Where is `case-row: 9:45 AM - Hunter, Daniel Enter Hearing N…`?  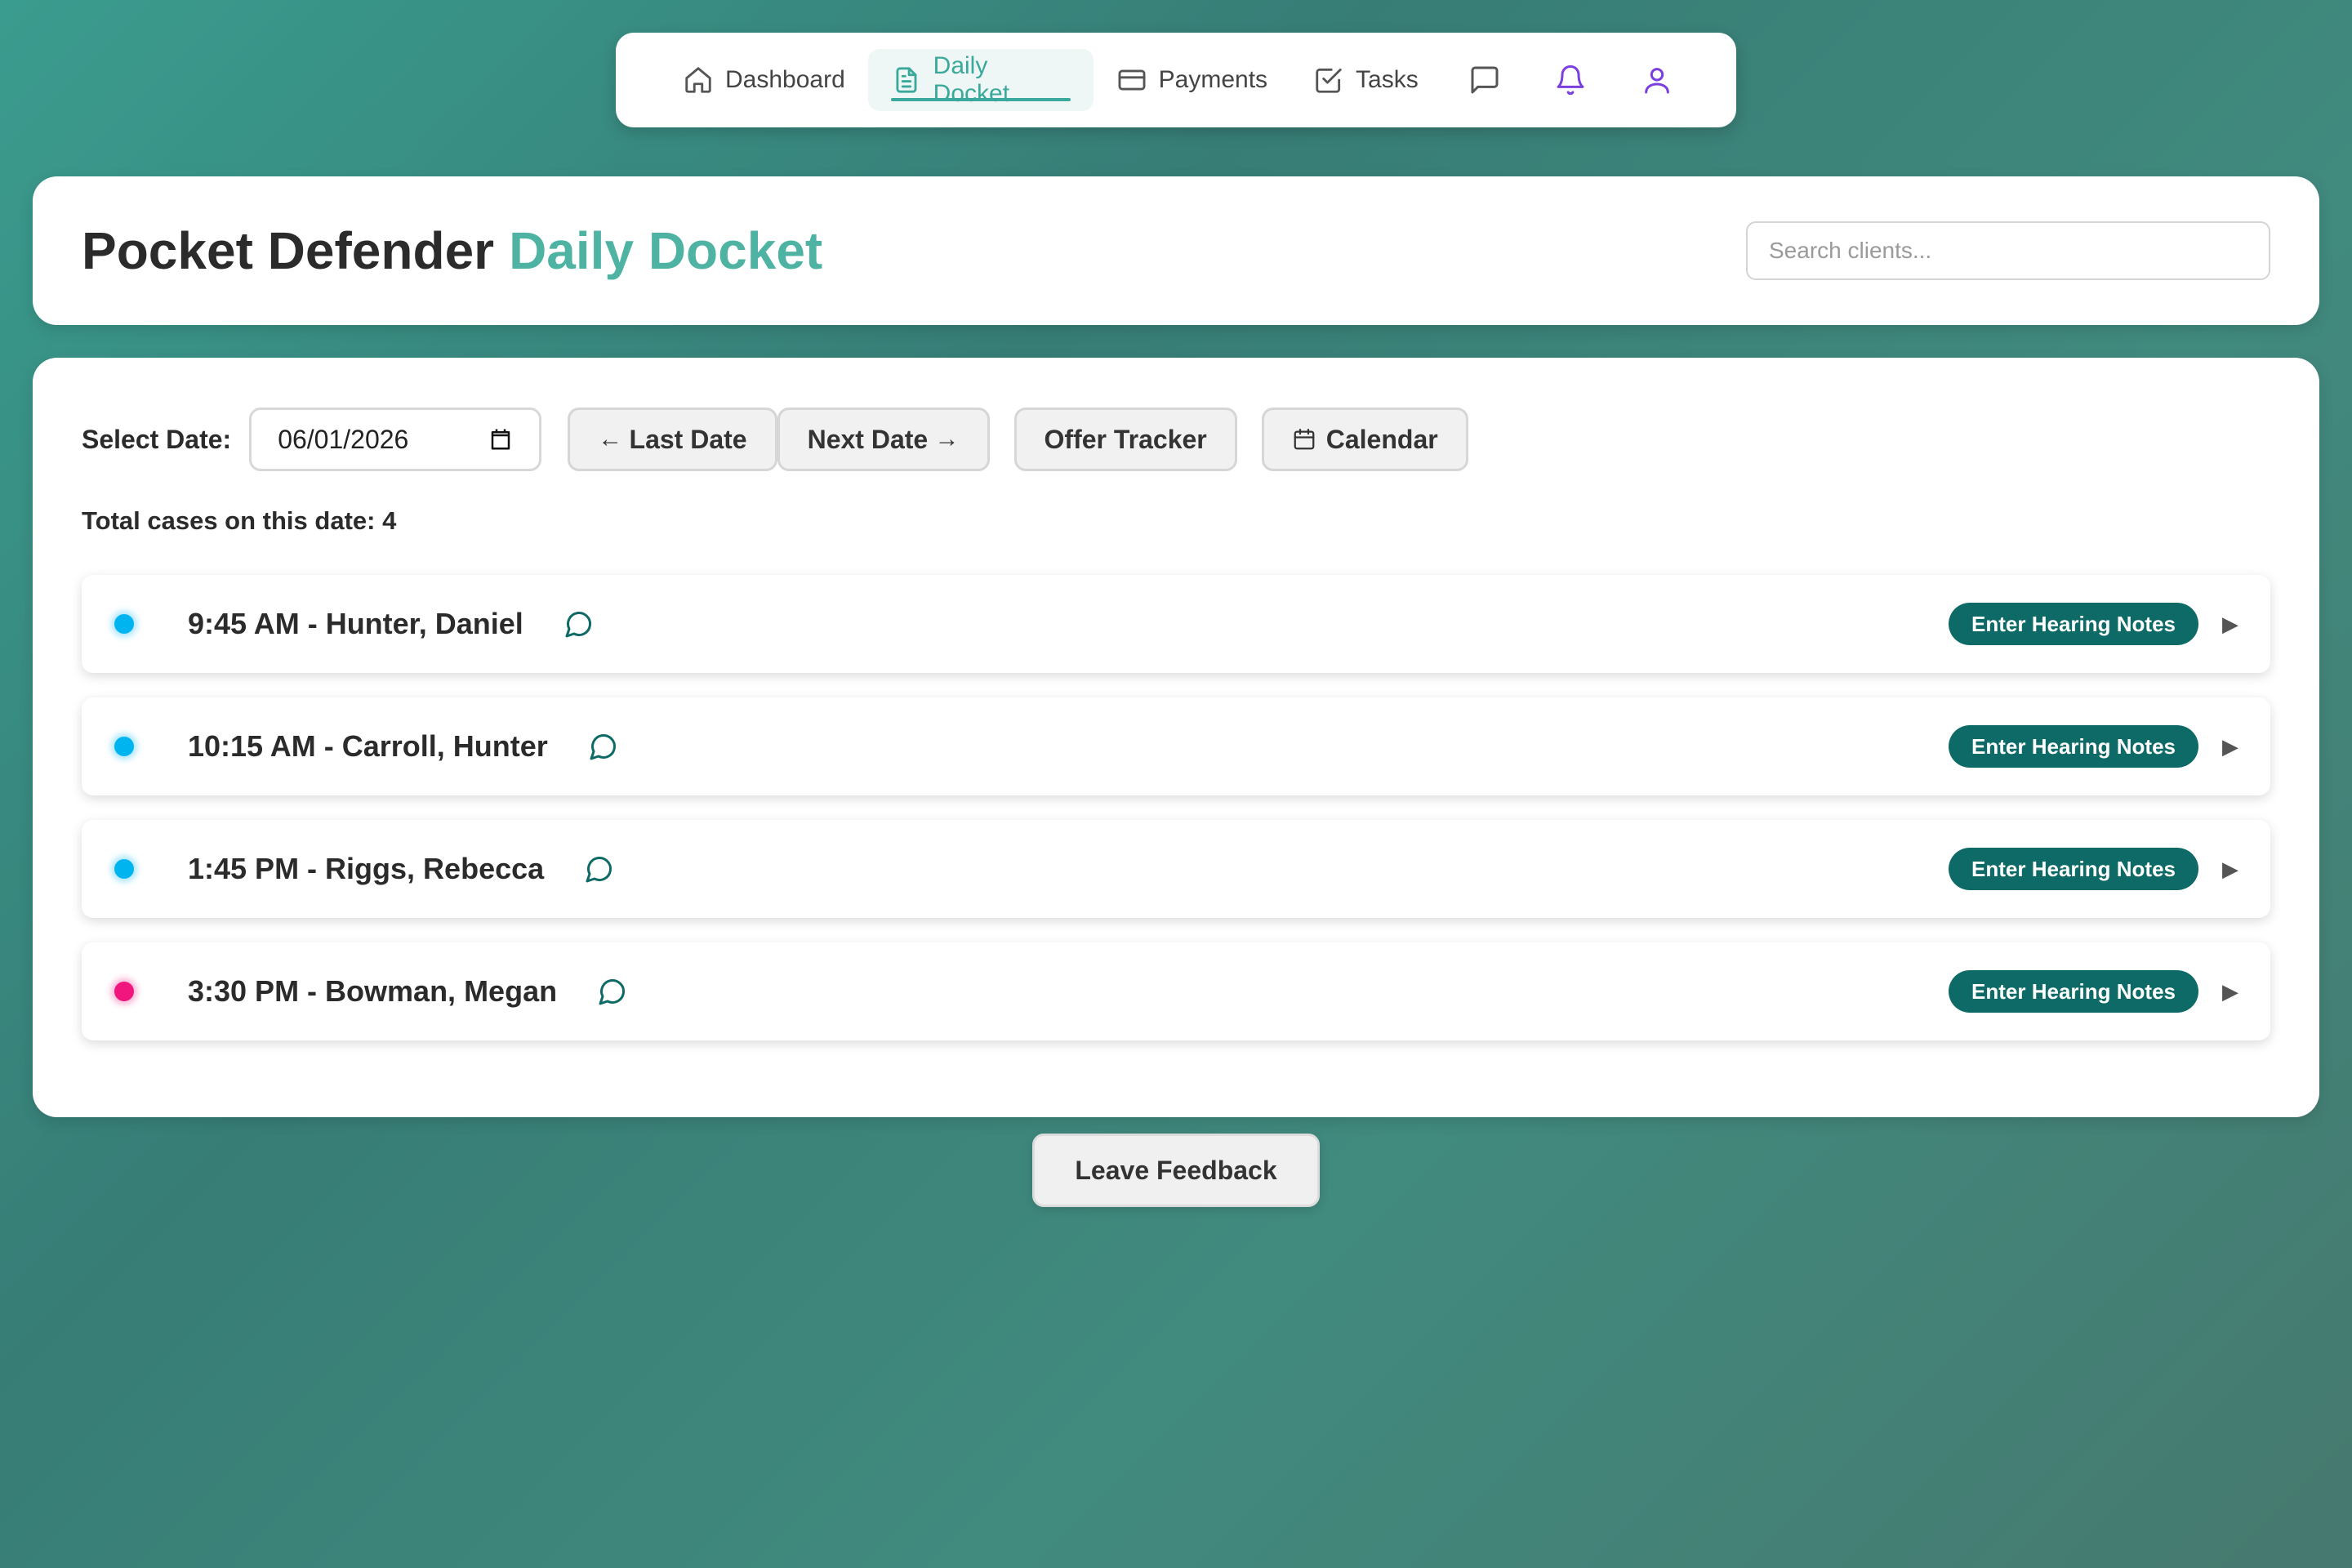 case-row: 9:45 AM - Hunter, Daniel Enter Hearing N… is located at coordinates (1176, 624).